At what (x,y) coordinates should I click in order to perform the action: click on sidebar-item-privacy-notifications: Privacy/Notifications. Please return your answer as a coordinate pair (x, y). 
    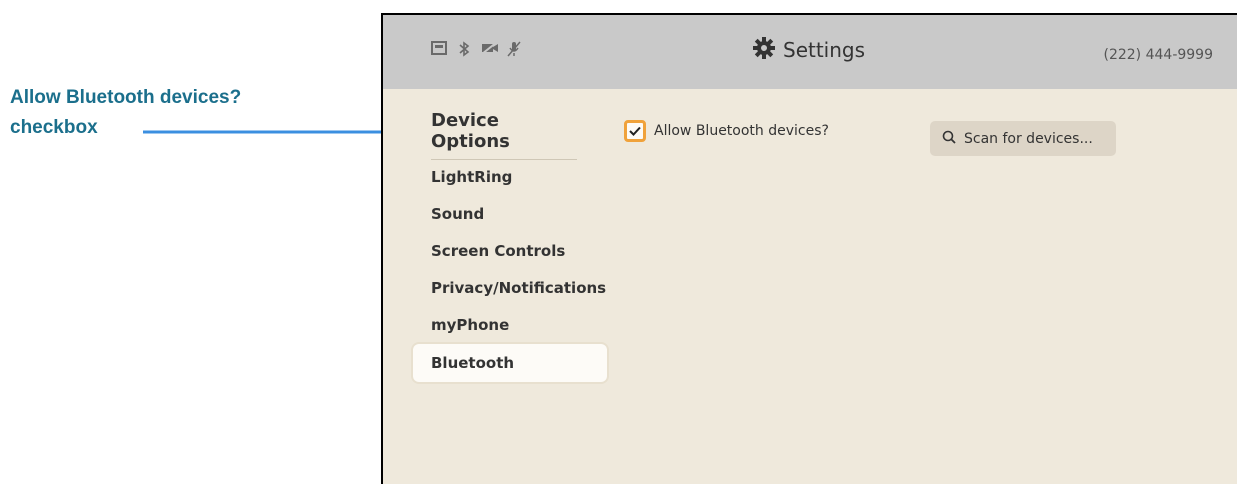
    Looking at the image, I should click on (510, 288).